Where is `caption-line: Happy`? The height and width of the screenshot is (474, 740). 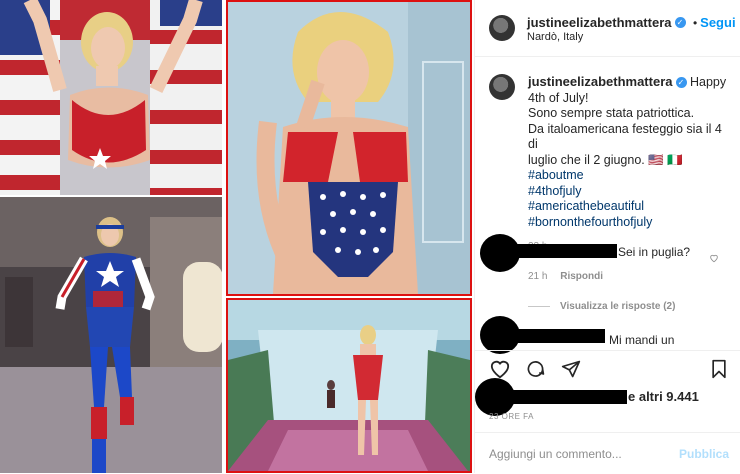
caption-line: Happy is located at coordinates (708, 82).